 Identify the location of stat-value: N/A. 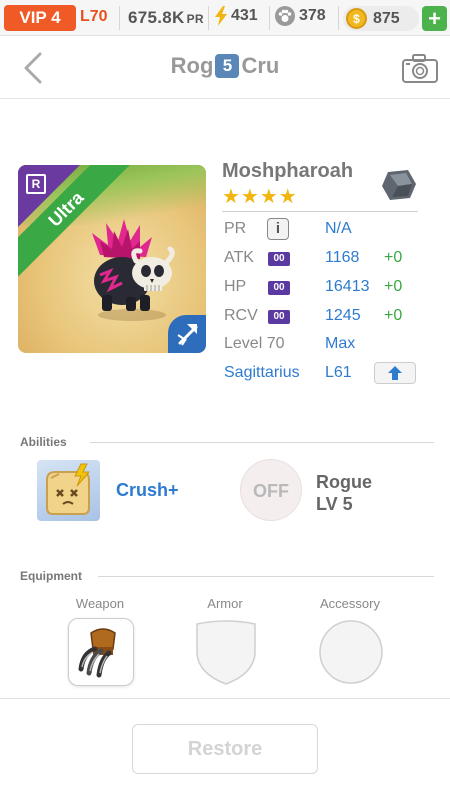
(338, 228).